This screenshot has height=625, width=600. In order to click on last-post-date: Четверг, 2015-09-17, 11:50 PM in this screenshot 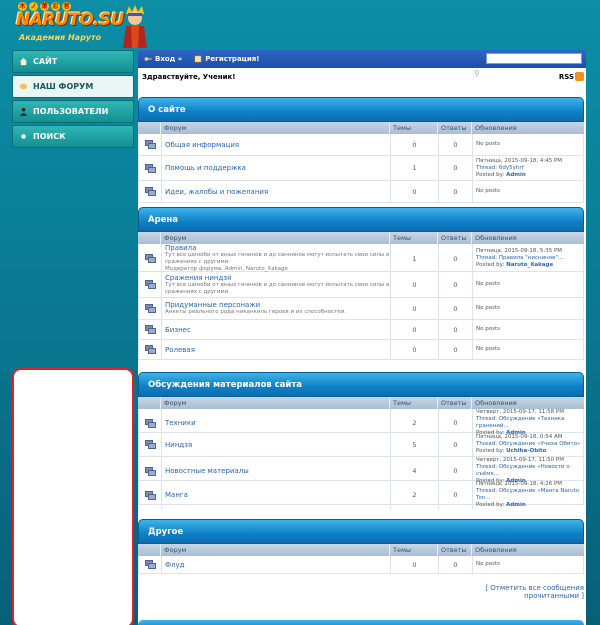, I will do `click(520, 460)`.